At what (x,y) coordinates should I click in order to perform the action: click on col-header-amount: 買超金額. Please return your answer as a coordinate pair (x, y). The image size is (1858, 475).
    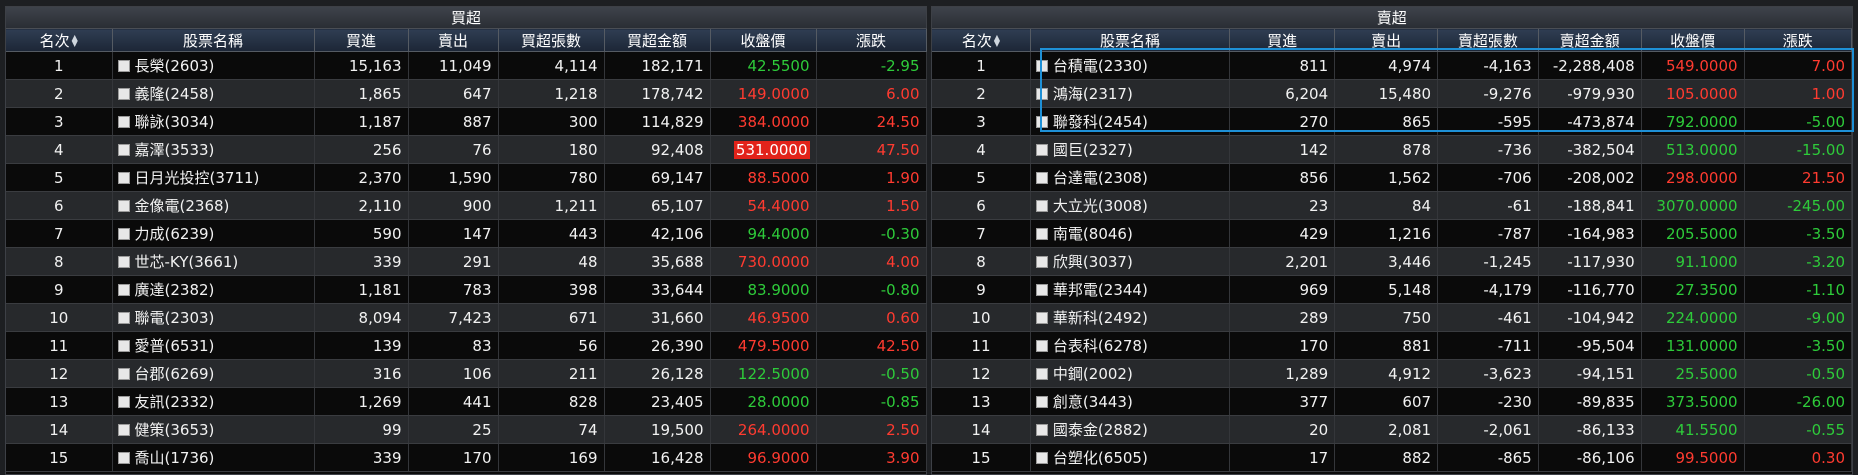
    Looking at the image, I should click on (657, 40).